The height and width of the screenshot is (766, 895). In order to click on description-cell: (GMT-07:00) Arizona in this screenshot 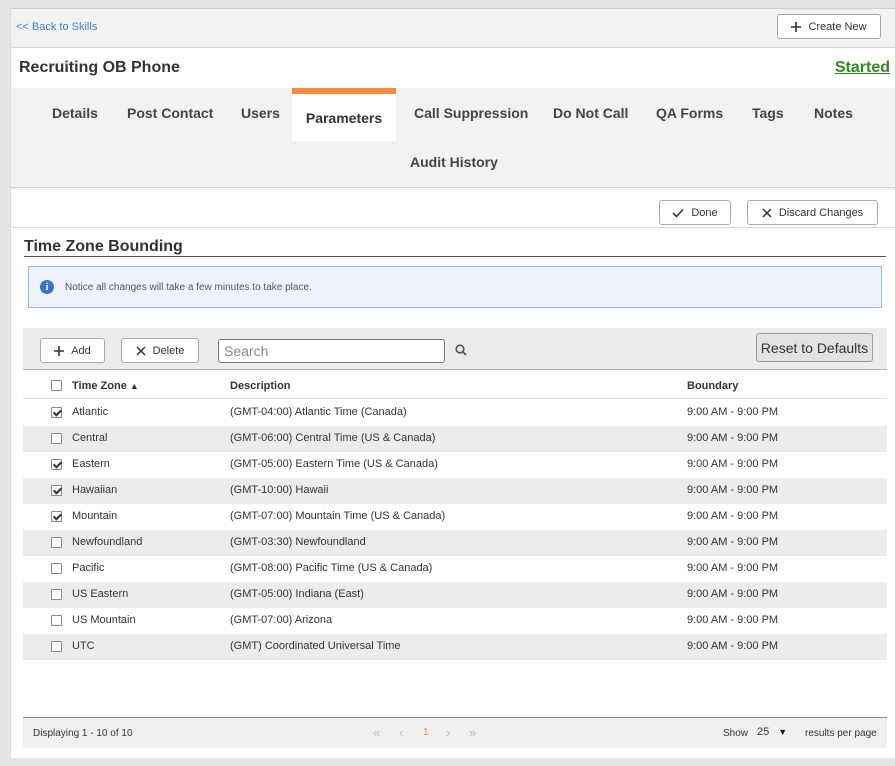, I will do `click(281, 620)`.